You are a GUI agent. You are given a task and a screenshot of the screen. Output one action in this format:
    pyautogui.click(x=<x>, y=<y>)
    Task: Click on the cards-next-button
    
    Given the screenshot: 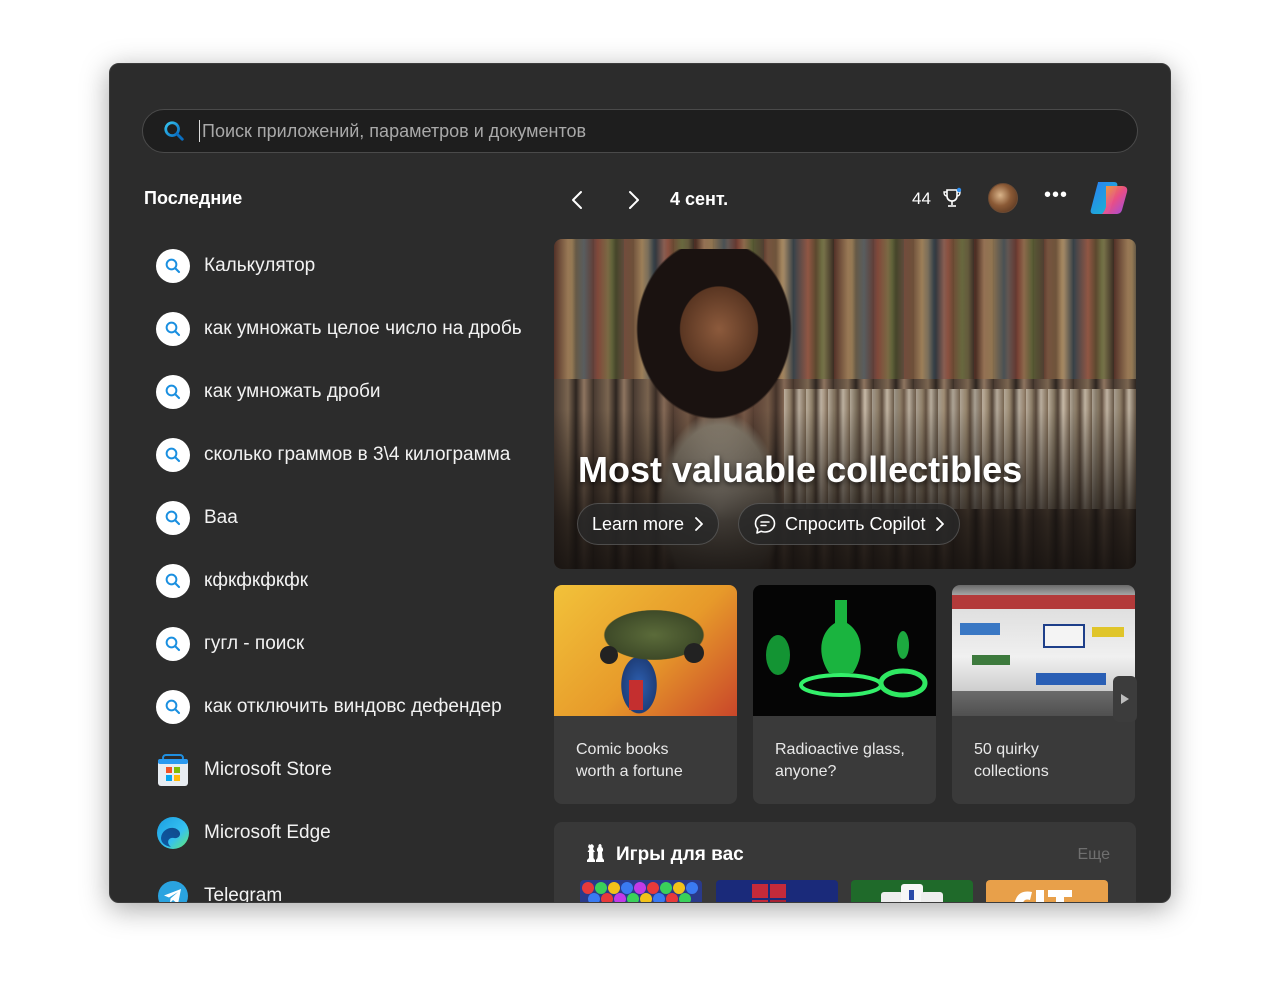 What is the action you would take?
    pyautogui.click(x=1125, y=699)
    